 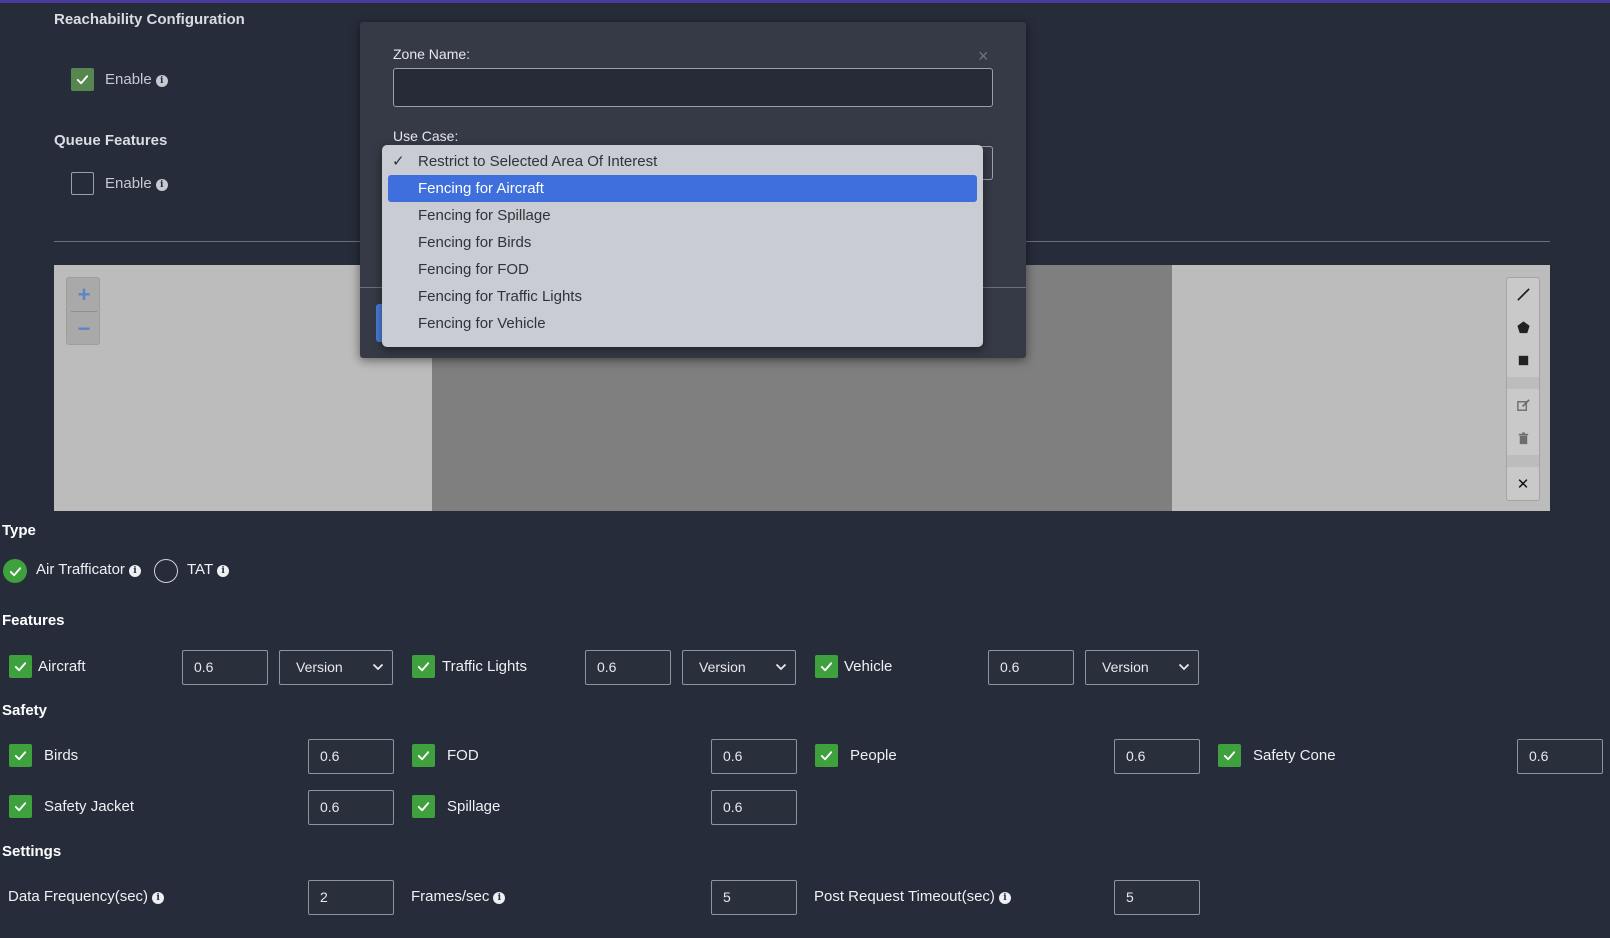 What do you see at coordinates (351, 897) in the screenshot?
I see `data-frequency-input: 2` at bounding box center [351, 897].